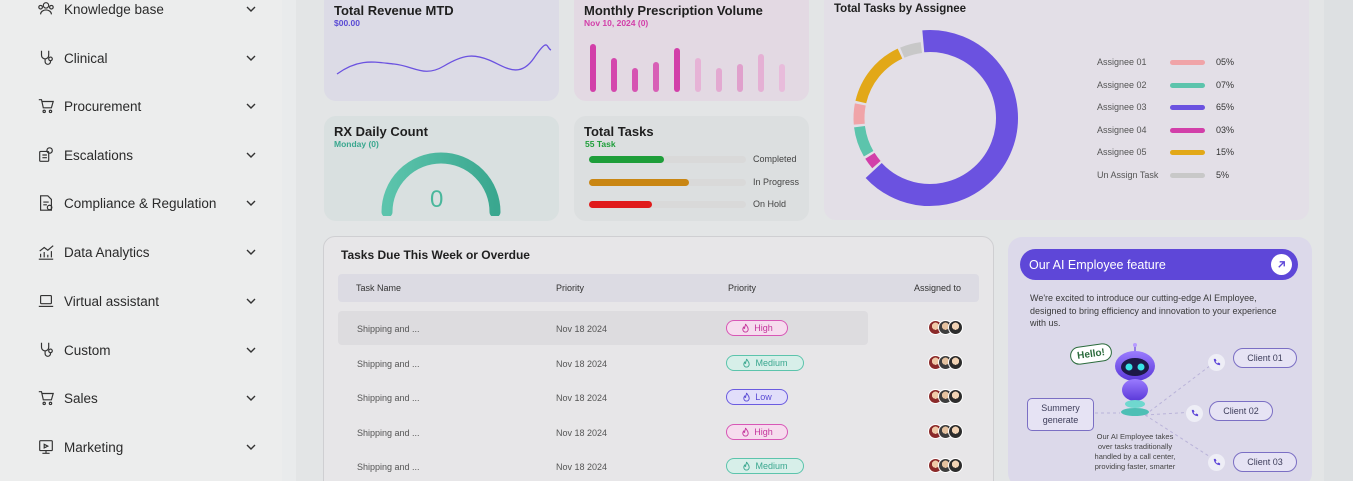 This screenshot has width=1353, height=481. I want to click on progress-label: On Hold, so click(770, 204).